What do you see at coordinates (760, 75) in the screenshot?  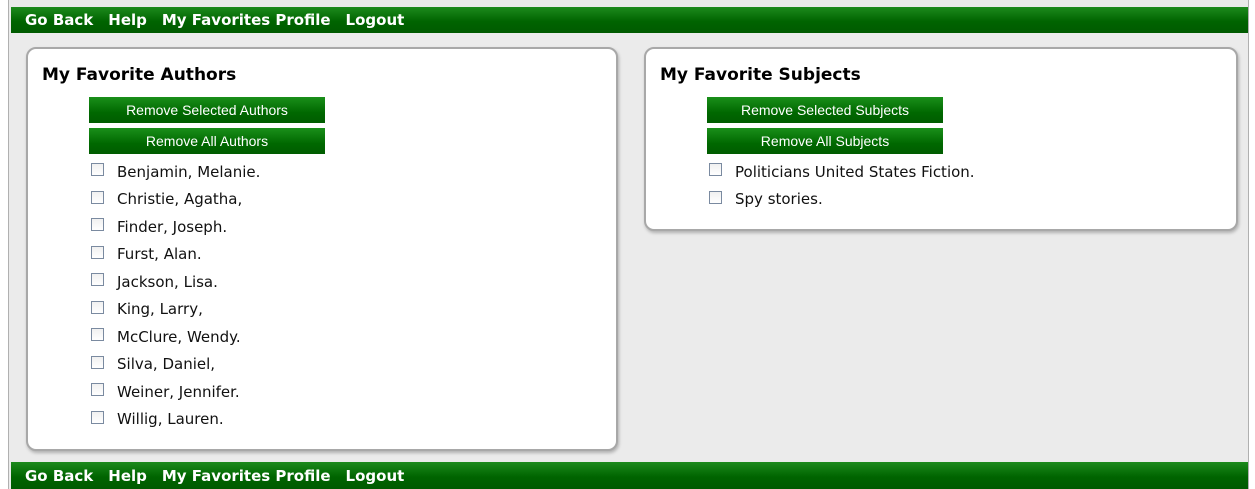 I see `favorite-subjects-title: My Favorite Subjects` at bounding box center [760, 75].